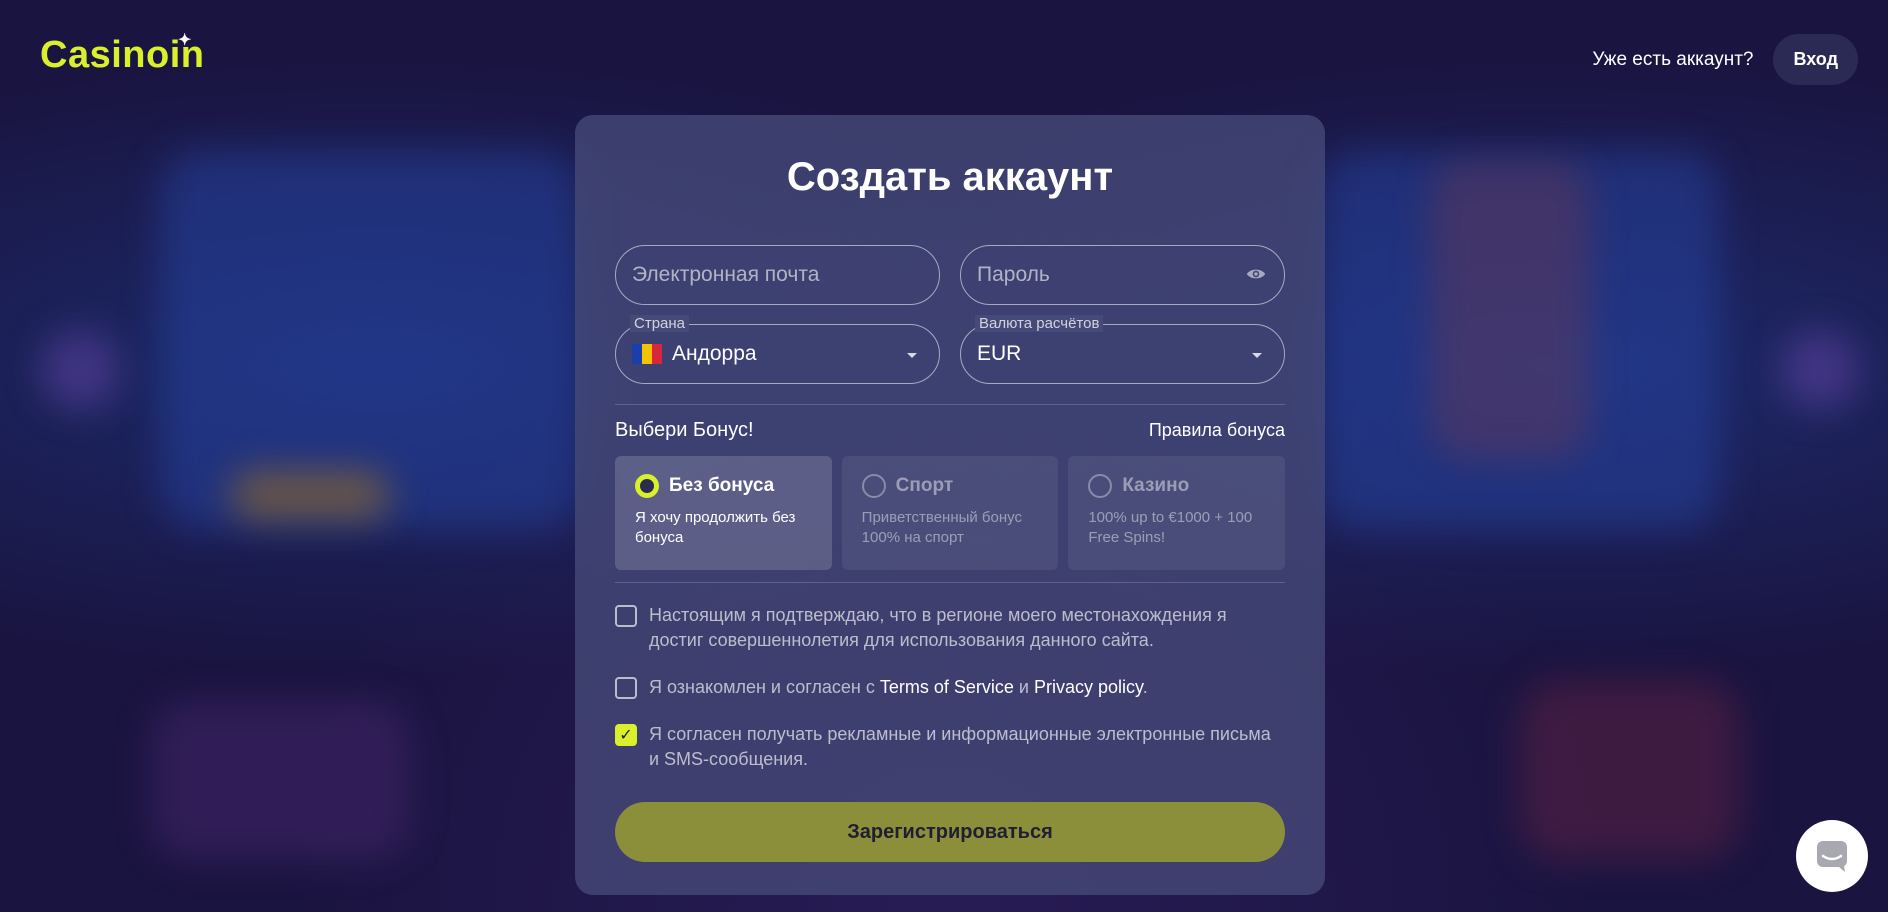  What do you see at coordinates (762, 687) in the screenshot?
I see `terms-prefix: Я ознакомлен и согласен с` at bounding box center [762, 687].